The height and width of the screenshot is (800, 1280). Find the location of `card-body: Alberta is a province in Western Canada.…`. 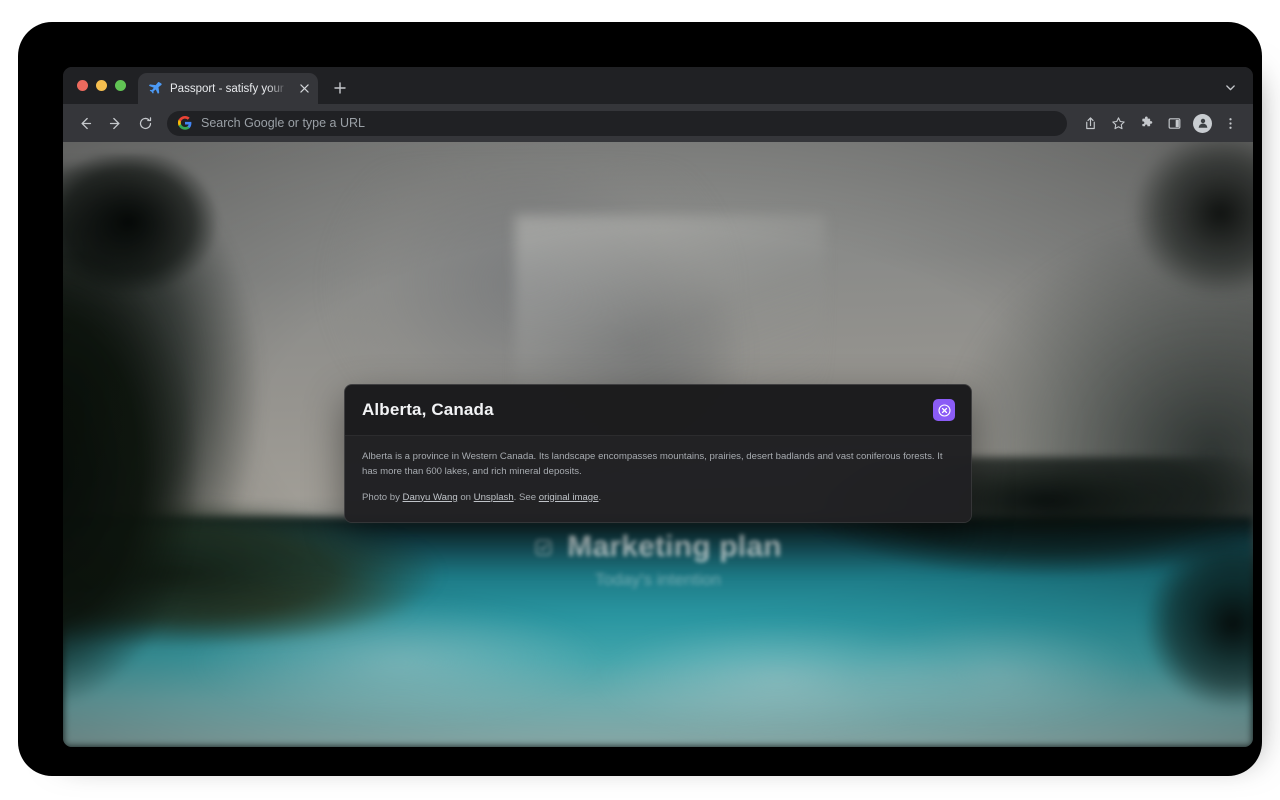

card-body: Alberta is a province in Western Canada.… is located at coordinates (658, 479).